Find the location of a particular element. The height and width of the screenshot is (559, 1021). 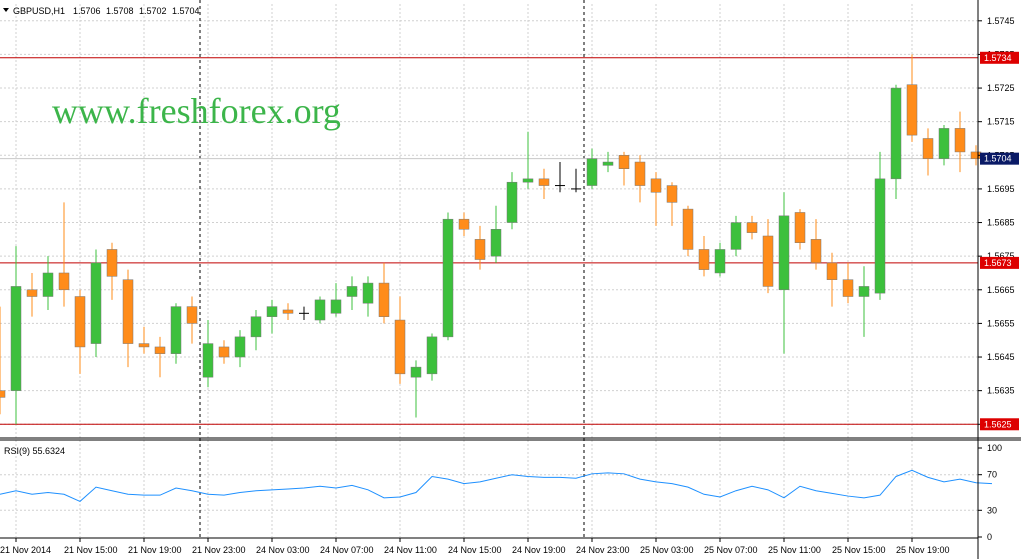

time-tick-label: 24 Nov 07:00 is located at coordinates (347, 550).